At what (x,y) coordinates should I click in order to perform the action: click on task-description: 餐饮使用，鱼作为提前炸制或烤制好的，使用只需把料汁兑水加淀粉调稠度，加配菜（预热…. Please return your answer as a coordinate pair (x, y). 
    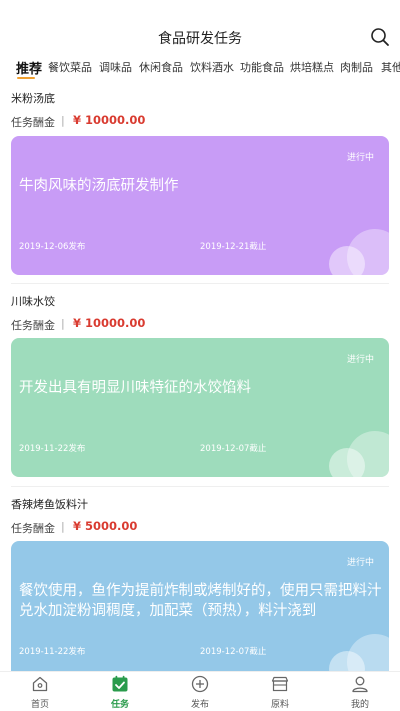
    Looking at the image, I should click on (200, 601).